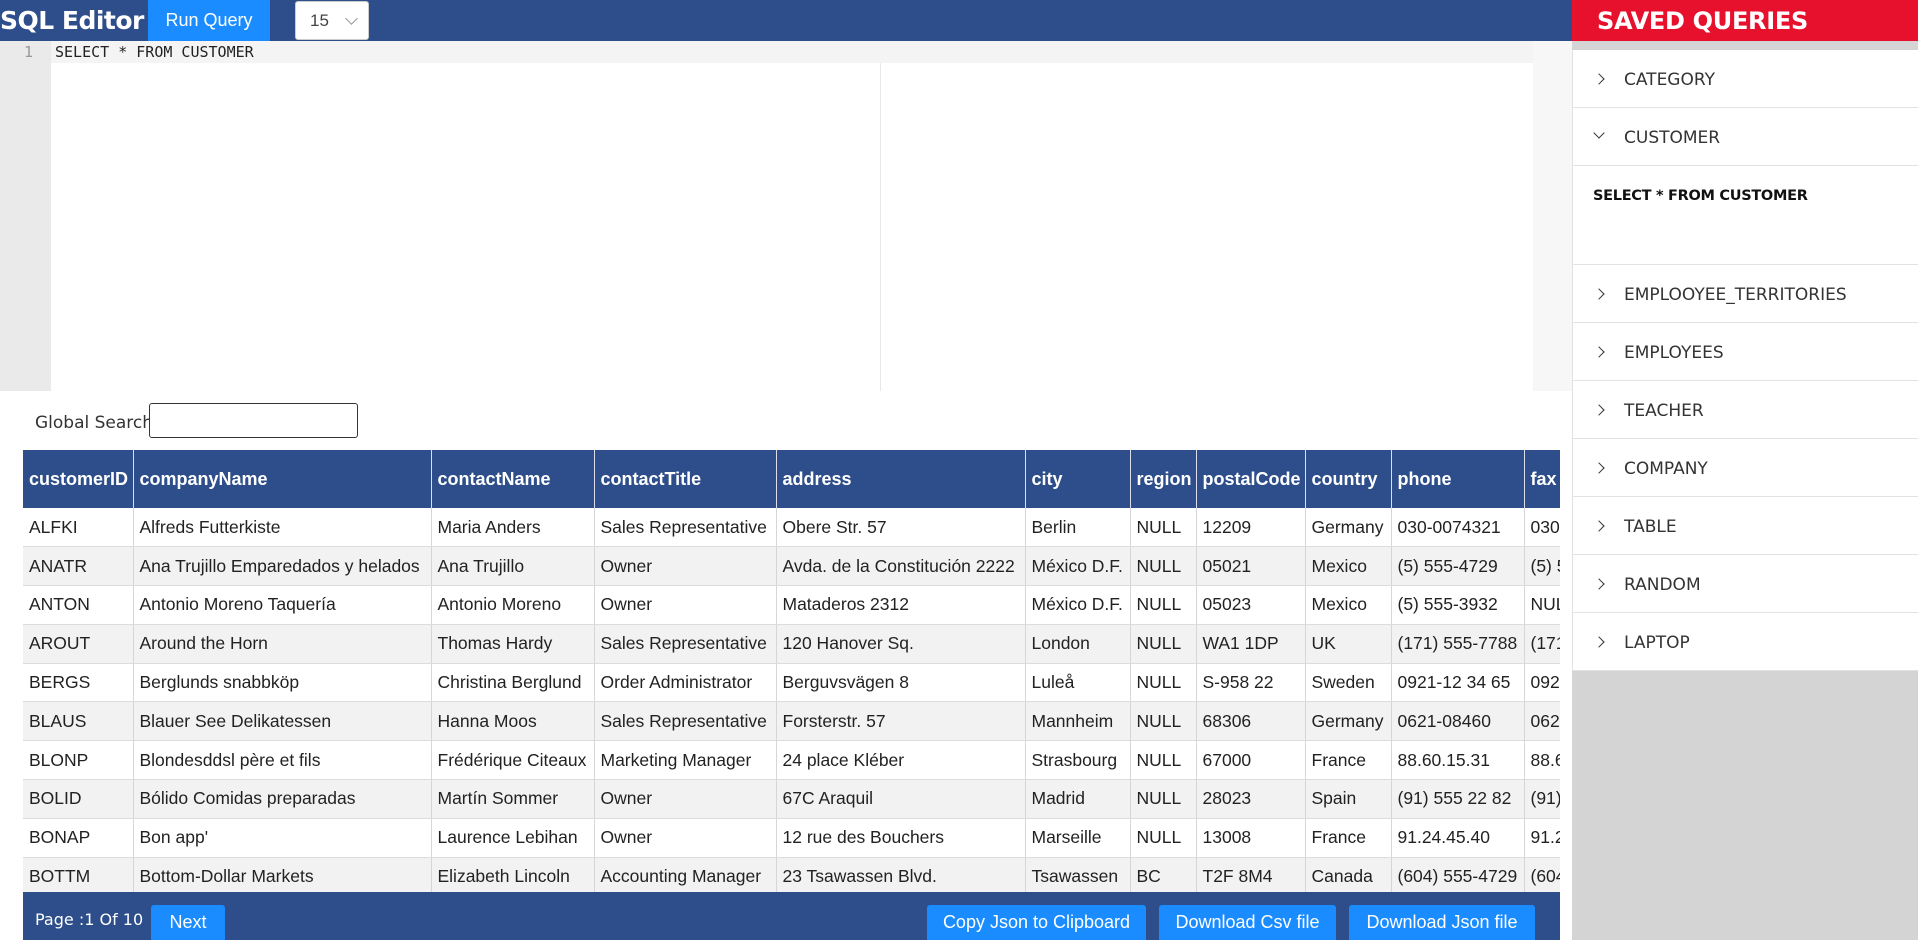 The width and height of the screenshot is (1918, 940). Describe the element at coordinates (685, 479) in the screenshot. I see `column-header: contactTitle` at that location.